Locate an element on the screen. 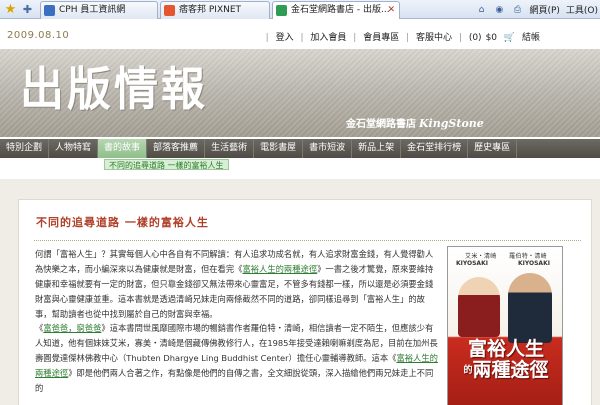  nav-item-ranking: 金石堂排行榜 is located at coordinates (435, 148).